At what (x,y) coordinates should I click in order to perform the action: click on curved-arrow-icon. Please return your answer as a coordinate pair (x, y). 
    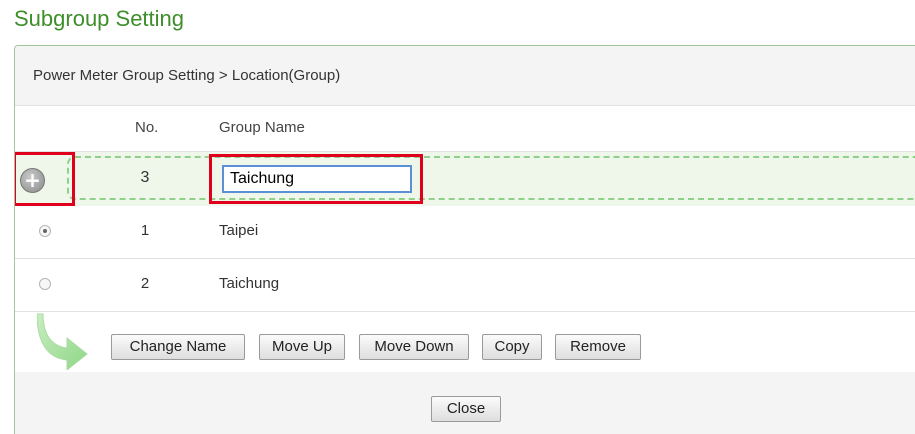
    Looking at the image, I should click on (62, 341).